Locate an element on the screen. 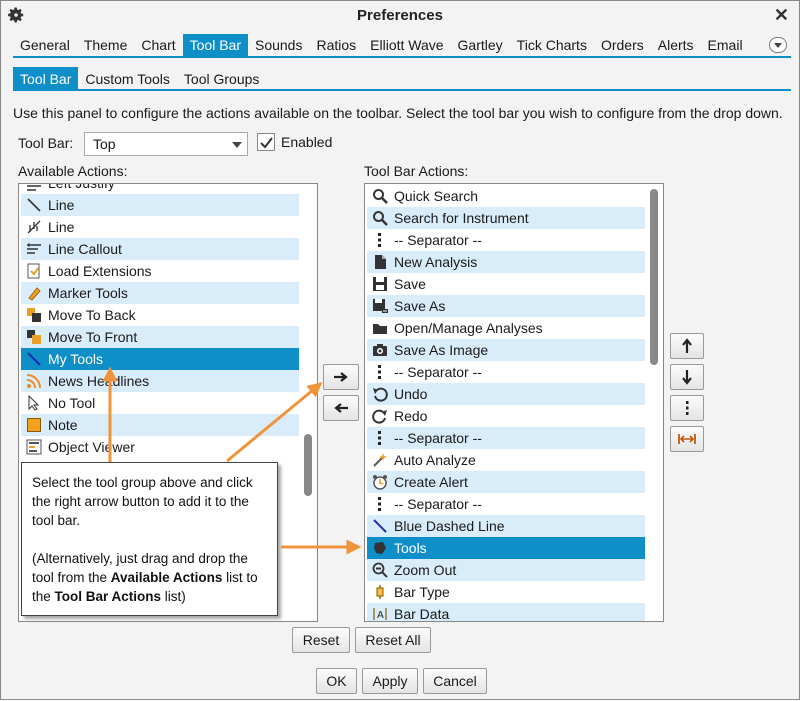  tab-orders: Orders is located at coordinates (622, 45).